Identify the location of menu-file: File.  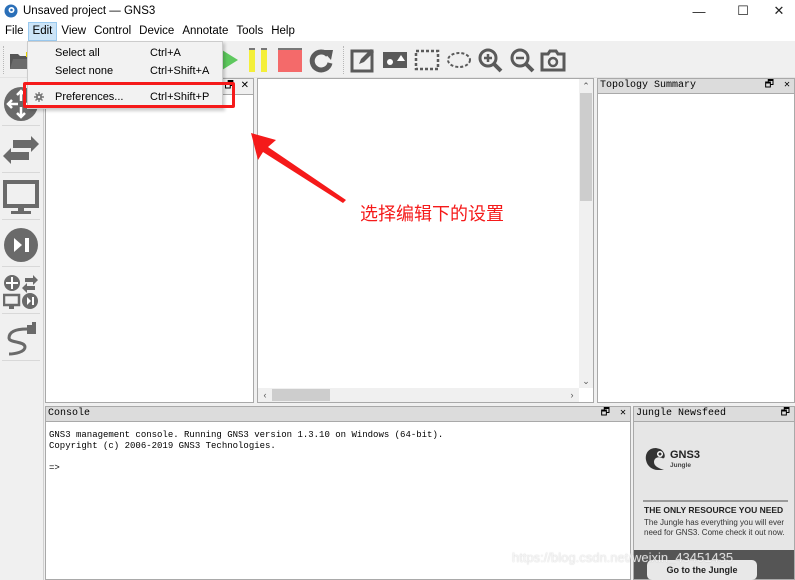
(14, 31).